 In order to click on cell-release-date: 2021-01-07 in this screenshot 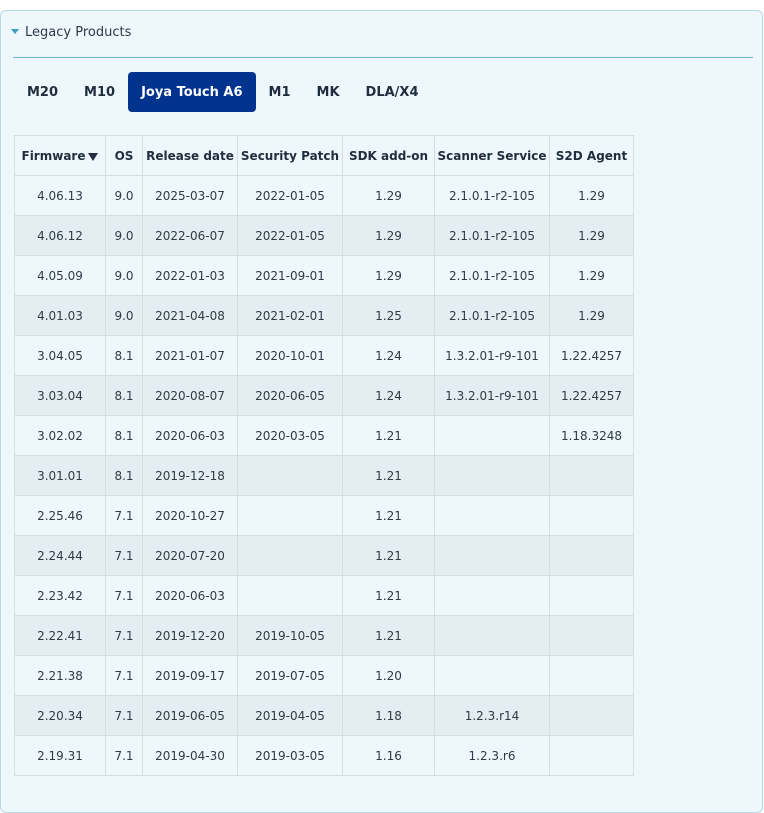, I will do `click(190, 355)`.